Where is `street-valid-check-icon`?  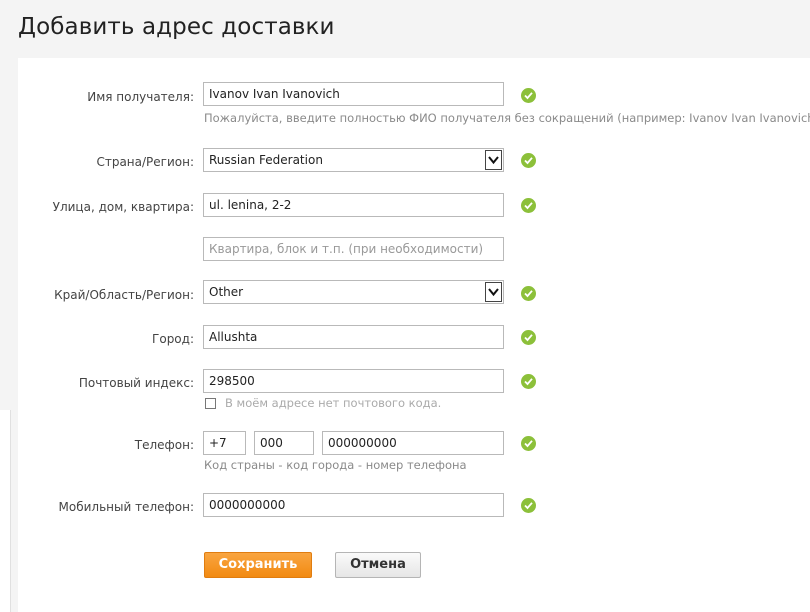 street-valid-check-icon is located at coordinates (528, 205).